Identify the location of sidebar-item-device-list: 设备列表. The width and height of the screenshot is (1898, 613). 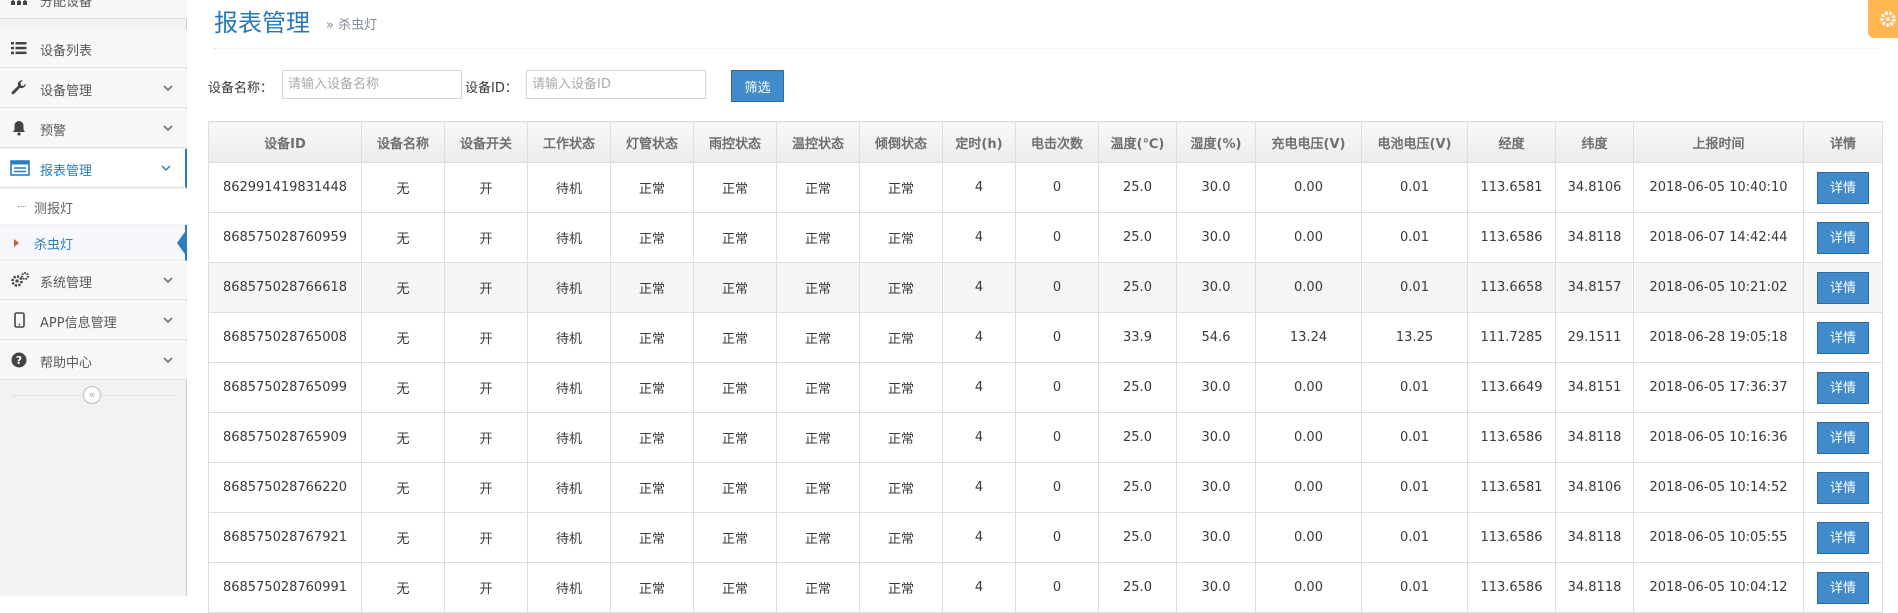
(93, 48).